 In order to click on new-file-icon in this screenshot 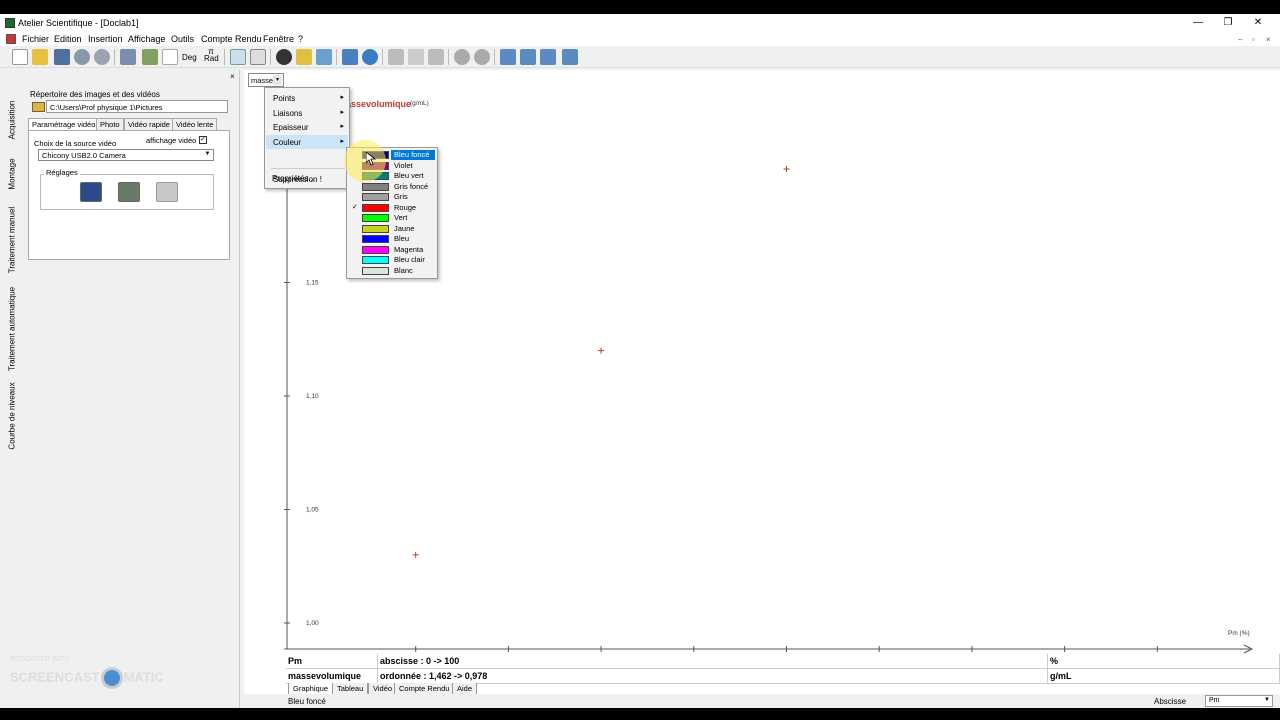, I will do `click(20, 57)`.